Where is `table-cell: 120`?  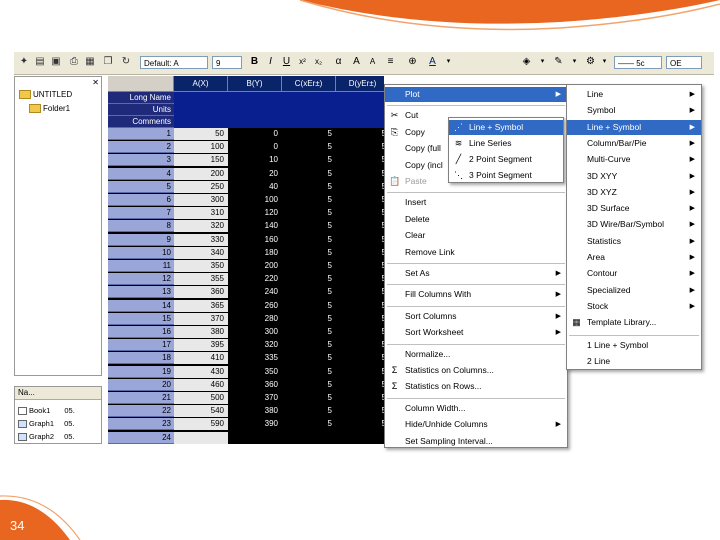
table-cell: 120 is located at coordinates (255, 213).